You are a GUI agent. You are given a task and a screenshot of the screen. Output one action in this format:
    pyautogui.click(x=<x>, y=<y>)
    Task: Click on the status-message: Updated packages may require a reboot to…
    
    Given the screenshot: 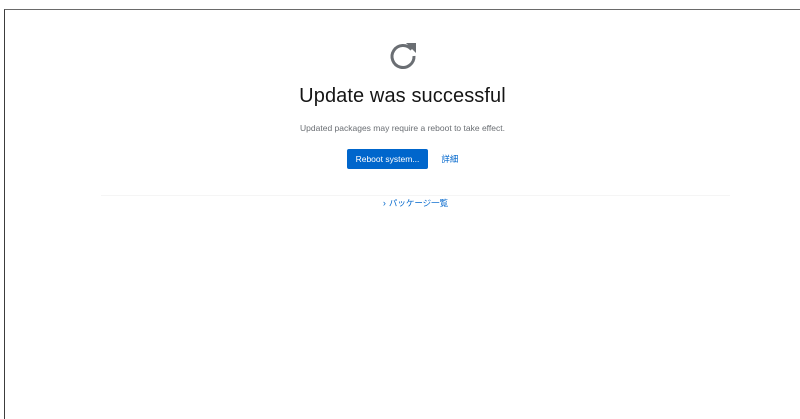 What is the action you would take?
    pyautogui.click(x=402, y=128)
    